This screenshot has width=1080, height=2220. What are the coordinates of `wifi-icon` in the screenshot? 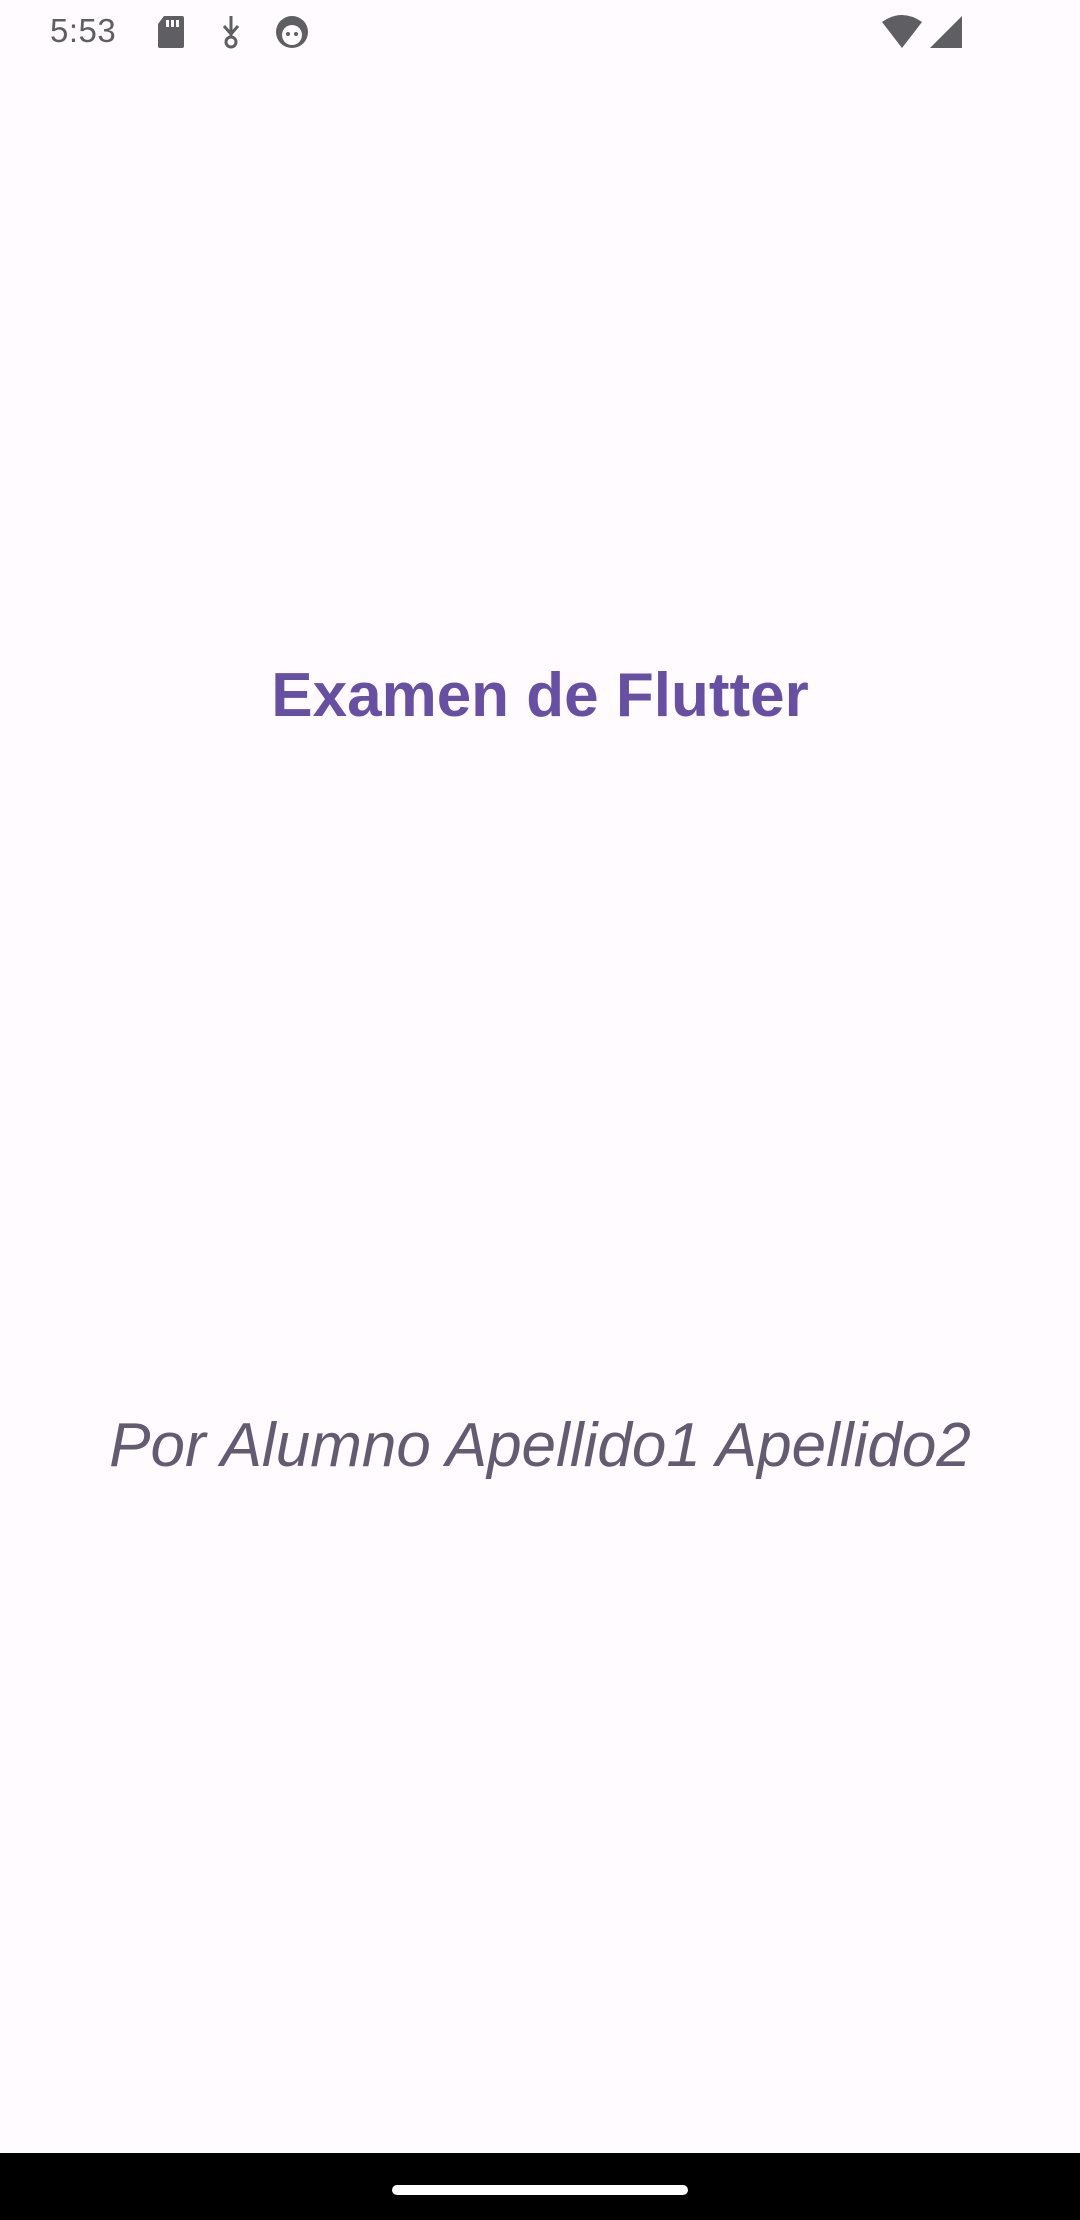 It's located at (902, 34).